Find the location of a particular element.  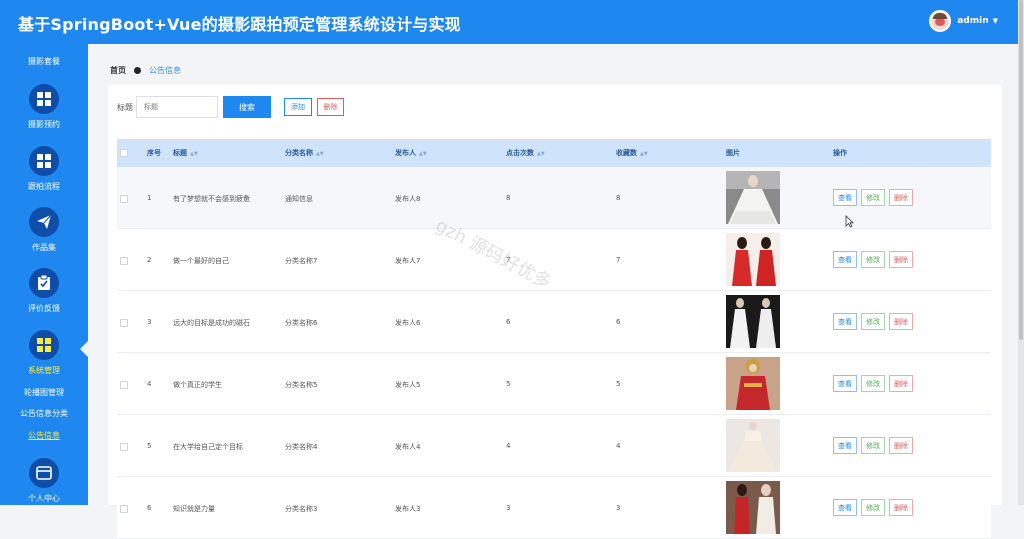

table-row: 5 在大学给自己定个目标 分类名称4 发布人4 4 4 查看 修改 删除 is located at coordinates (554, 446).